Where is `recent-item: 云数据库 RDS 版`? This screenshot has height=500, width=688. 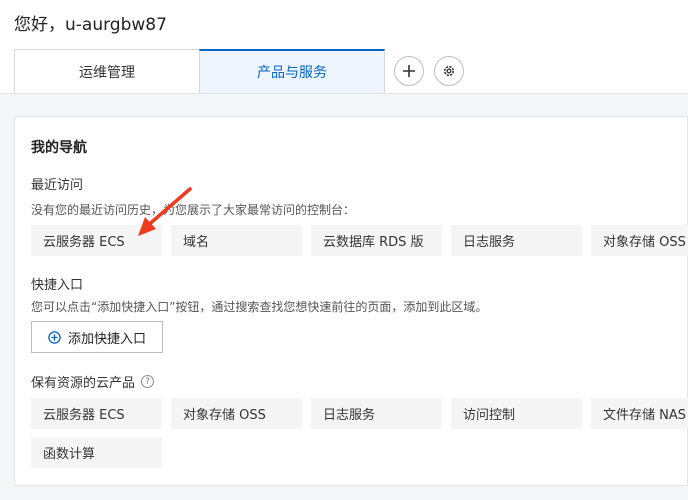 recent-item: 云数据库 RDS 版 is located at coordinates (376, 240).